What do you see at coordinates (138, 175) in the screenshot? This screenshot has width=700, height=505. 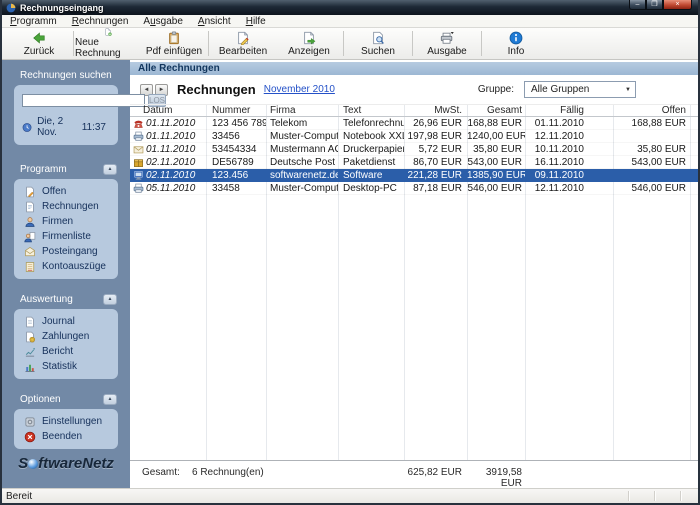 I see `computer-icon` at bounding box center [138, 175].